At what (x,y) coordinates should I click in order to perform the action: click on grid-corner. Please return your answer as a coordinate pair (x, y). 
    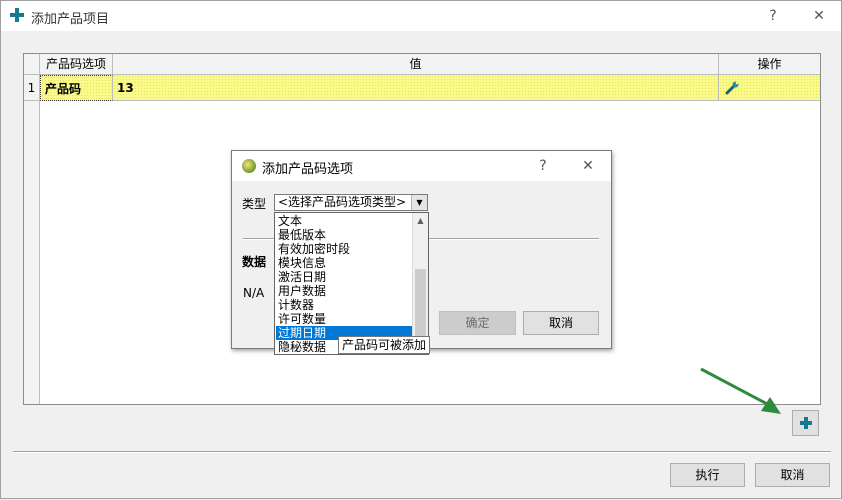
    Looking at the image, I should click on (32, 64).